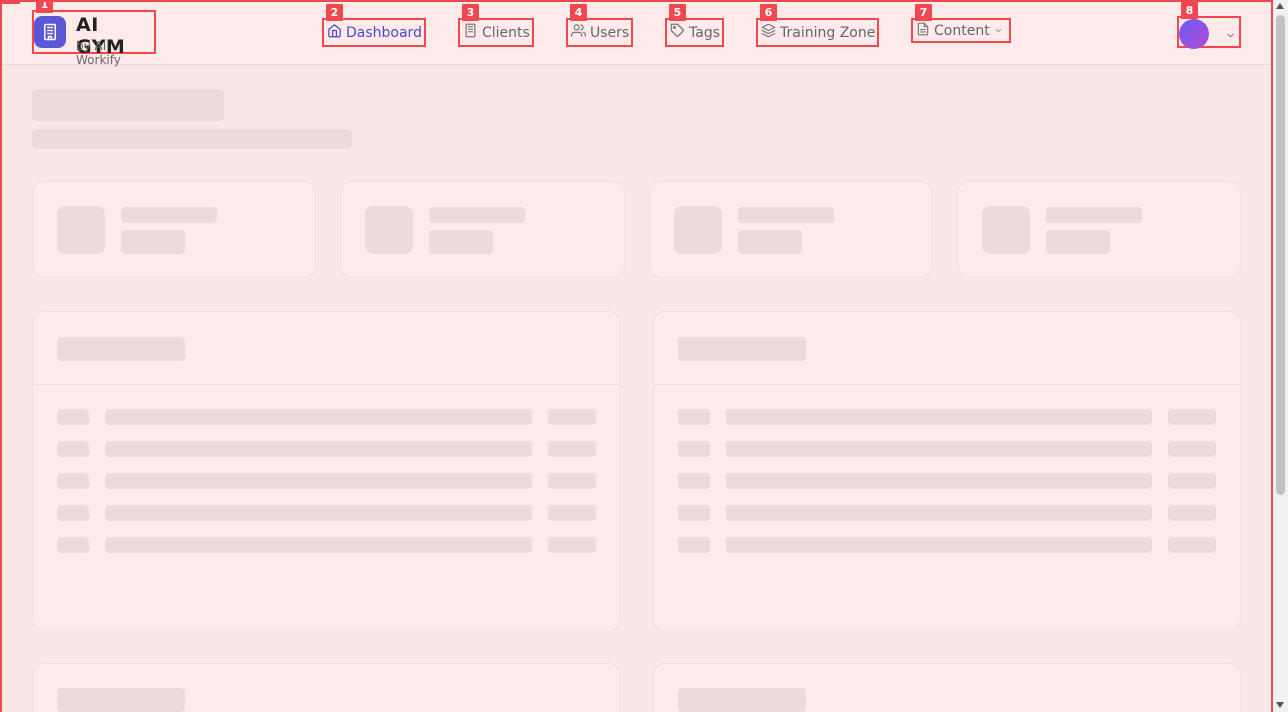 The width and height of the screenshot is (1288, 712). Describe the element at coordinates (579, 32) in the screenshot. I see `users-icon` at that location.